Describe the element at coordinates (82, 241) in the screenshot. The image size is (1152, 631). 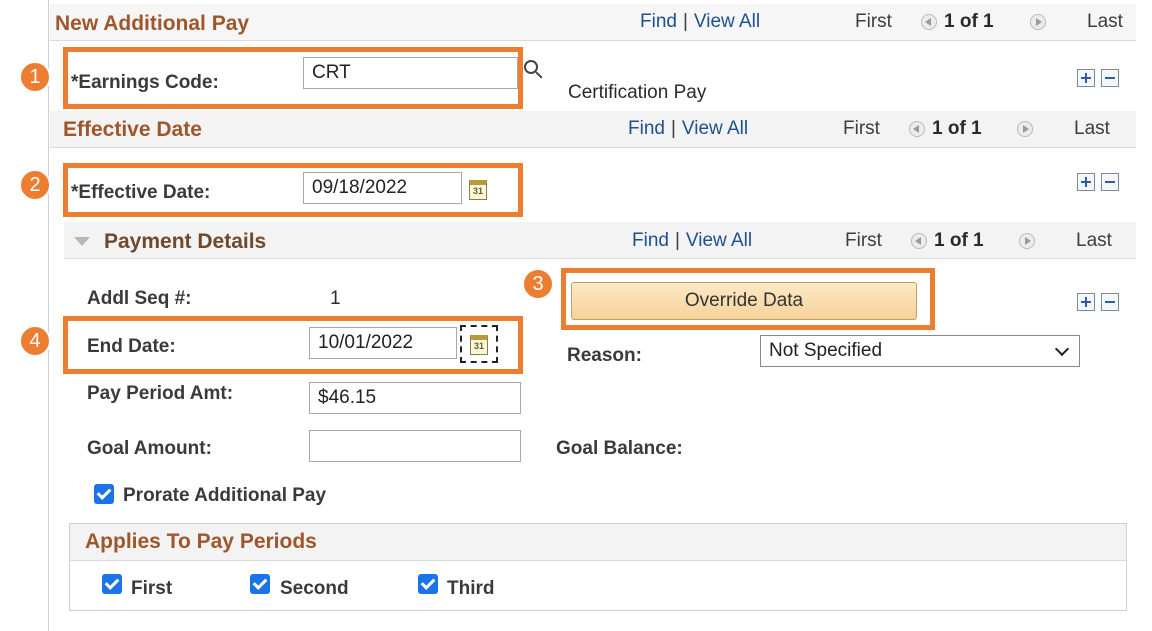
I see `collapse-triangle-icon` at that location.